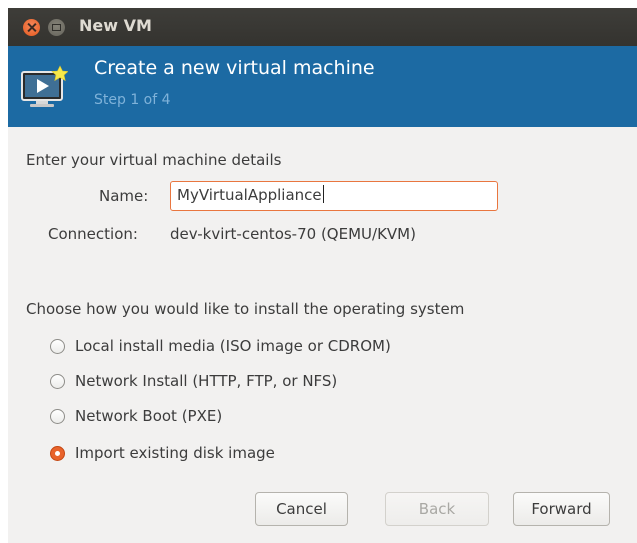  Describe the element at coordinates (154, 160) in the screenshot. I see `details-heading: Enter your virtual machine details` at that location.